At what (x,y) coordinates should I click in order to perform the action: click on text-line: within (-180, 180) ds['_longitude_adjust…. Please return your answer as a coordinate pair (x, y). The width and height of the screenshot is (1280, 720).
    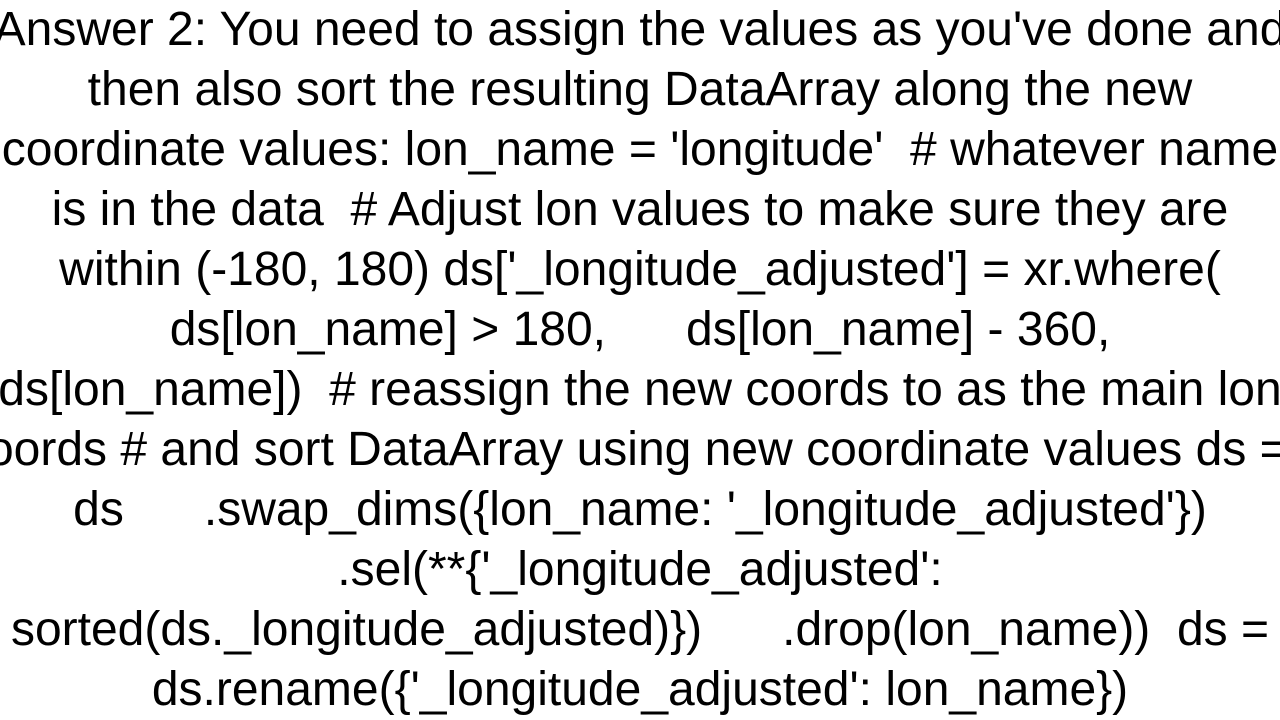
    Looking at the image, I should click on (640, 269).